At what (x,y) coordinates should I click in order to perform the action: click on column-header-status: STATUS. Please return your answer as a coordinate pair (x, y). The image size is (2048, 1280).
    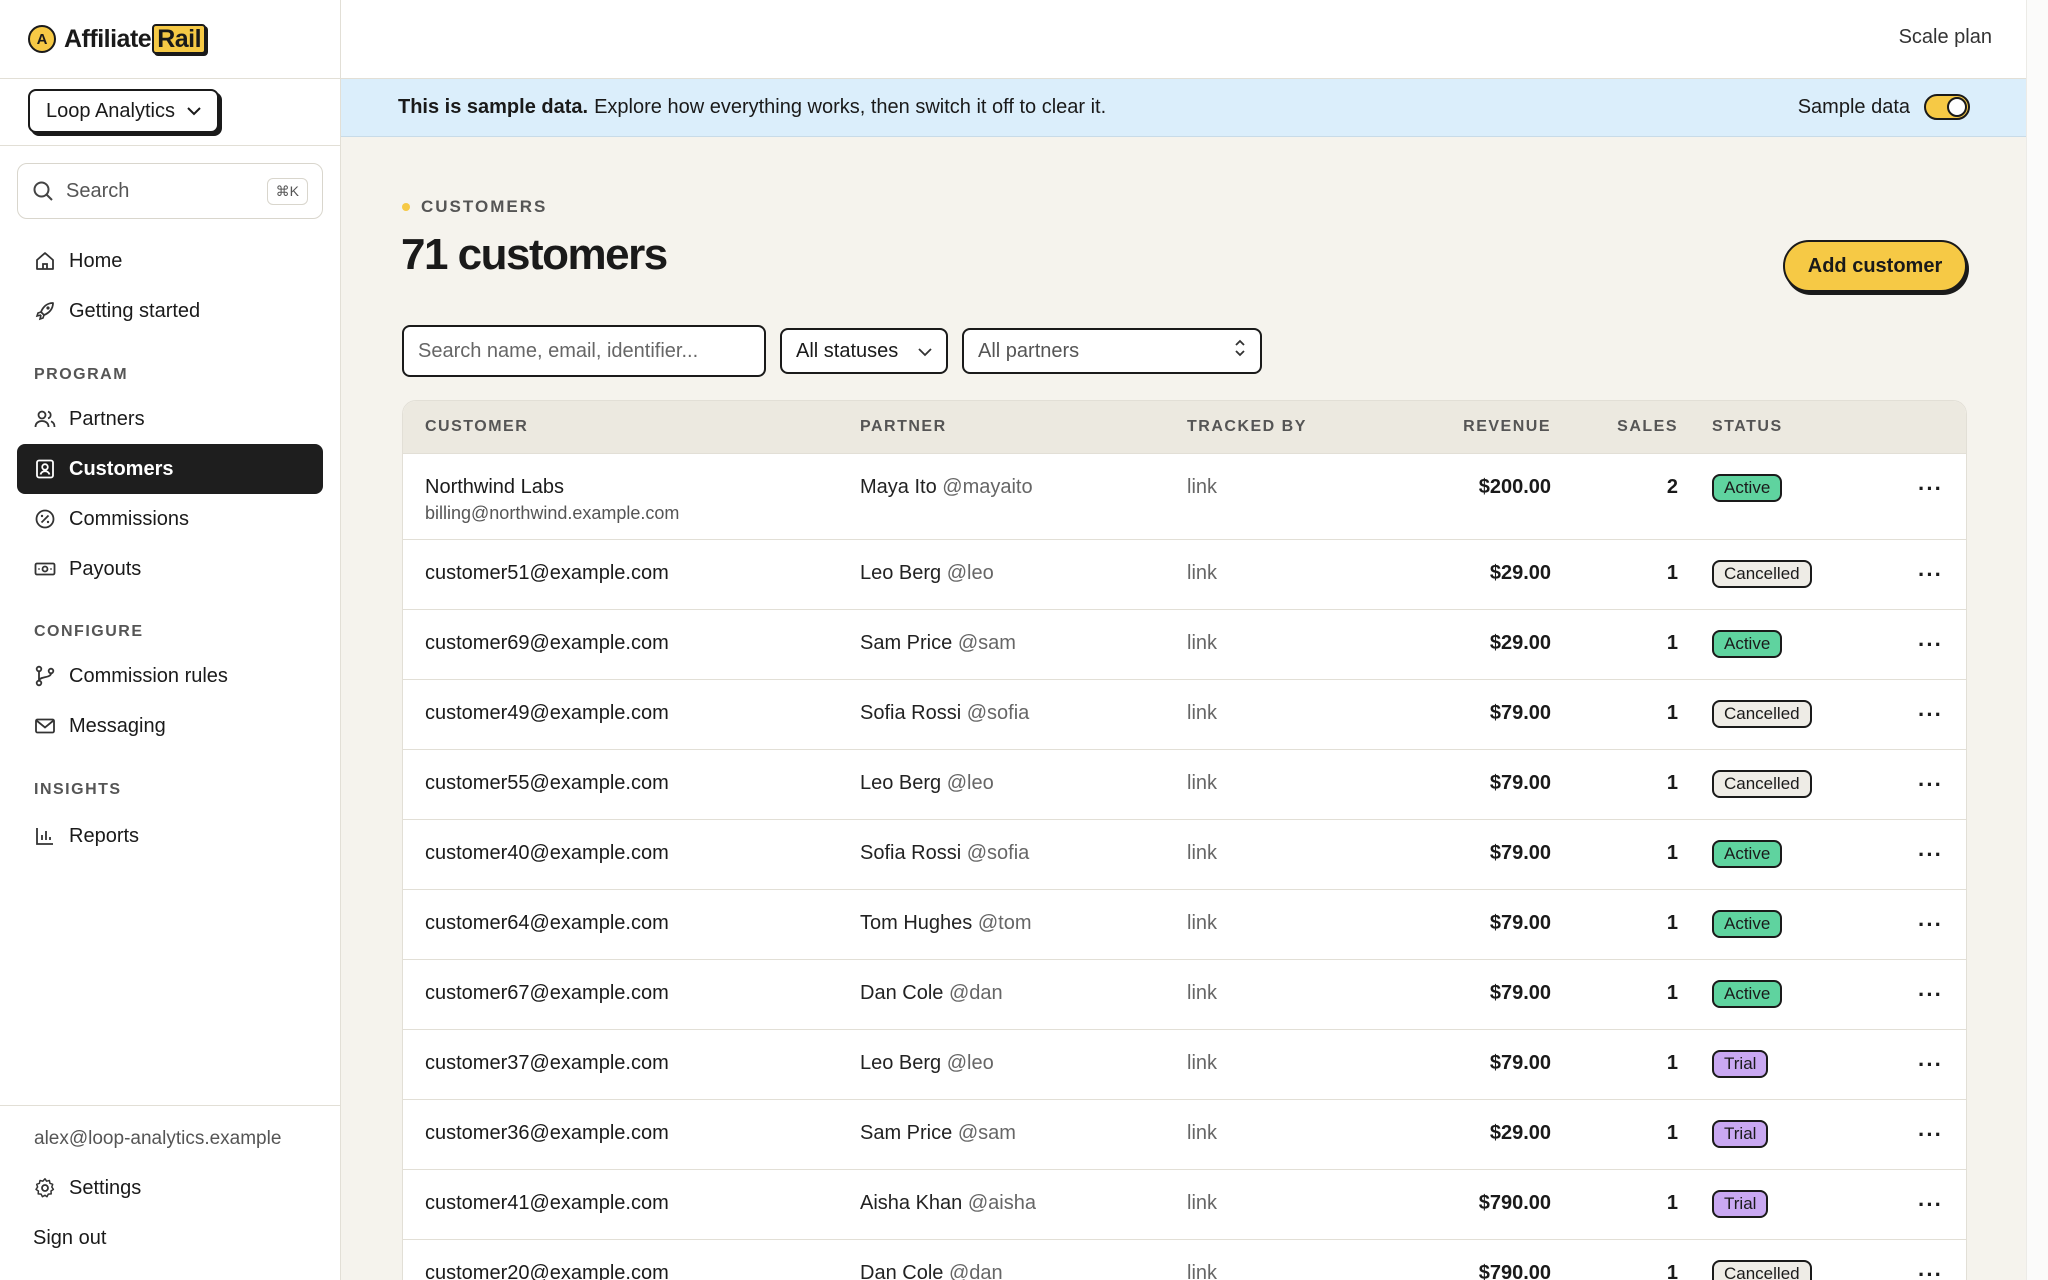
    Looking at the image, I should click on (1747, 427).